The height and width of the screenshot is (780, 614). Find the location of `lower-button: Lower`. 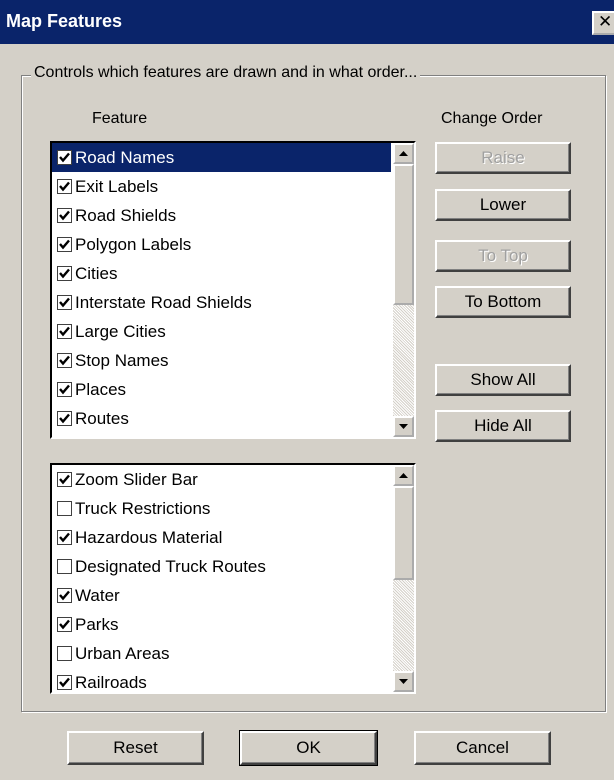

lower-button: Lower is located at coordinates (503, 205).